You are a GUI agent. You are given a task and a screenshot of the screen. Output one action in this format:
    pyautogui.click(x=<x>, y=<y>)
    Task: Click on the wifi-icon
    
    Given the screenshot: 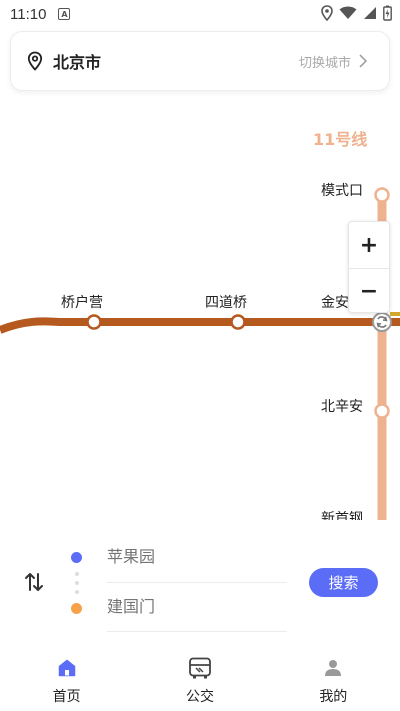 What is the action you would take?
    pyautogui.click(x=348, y=12)
    